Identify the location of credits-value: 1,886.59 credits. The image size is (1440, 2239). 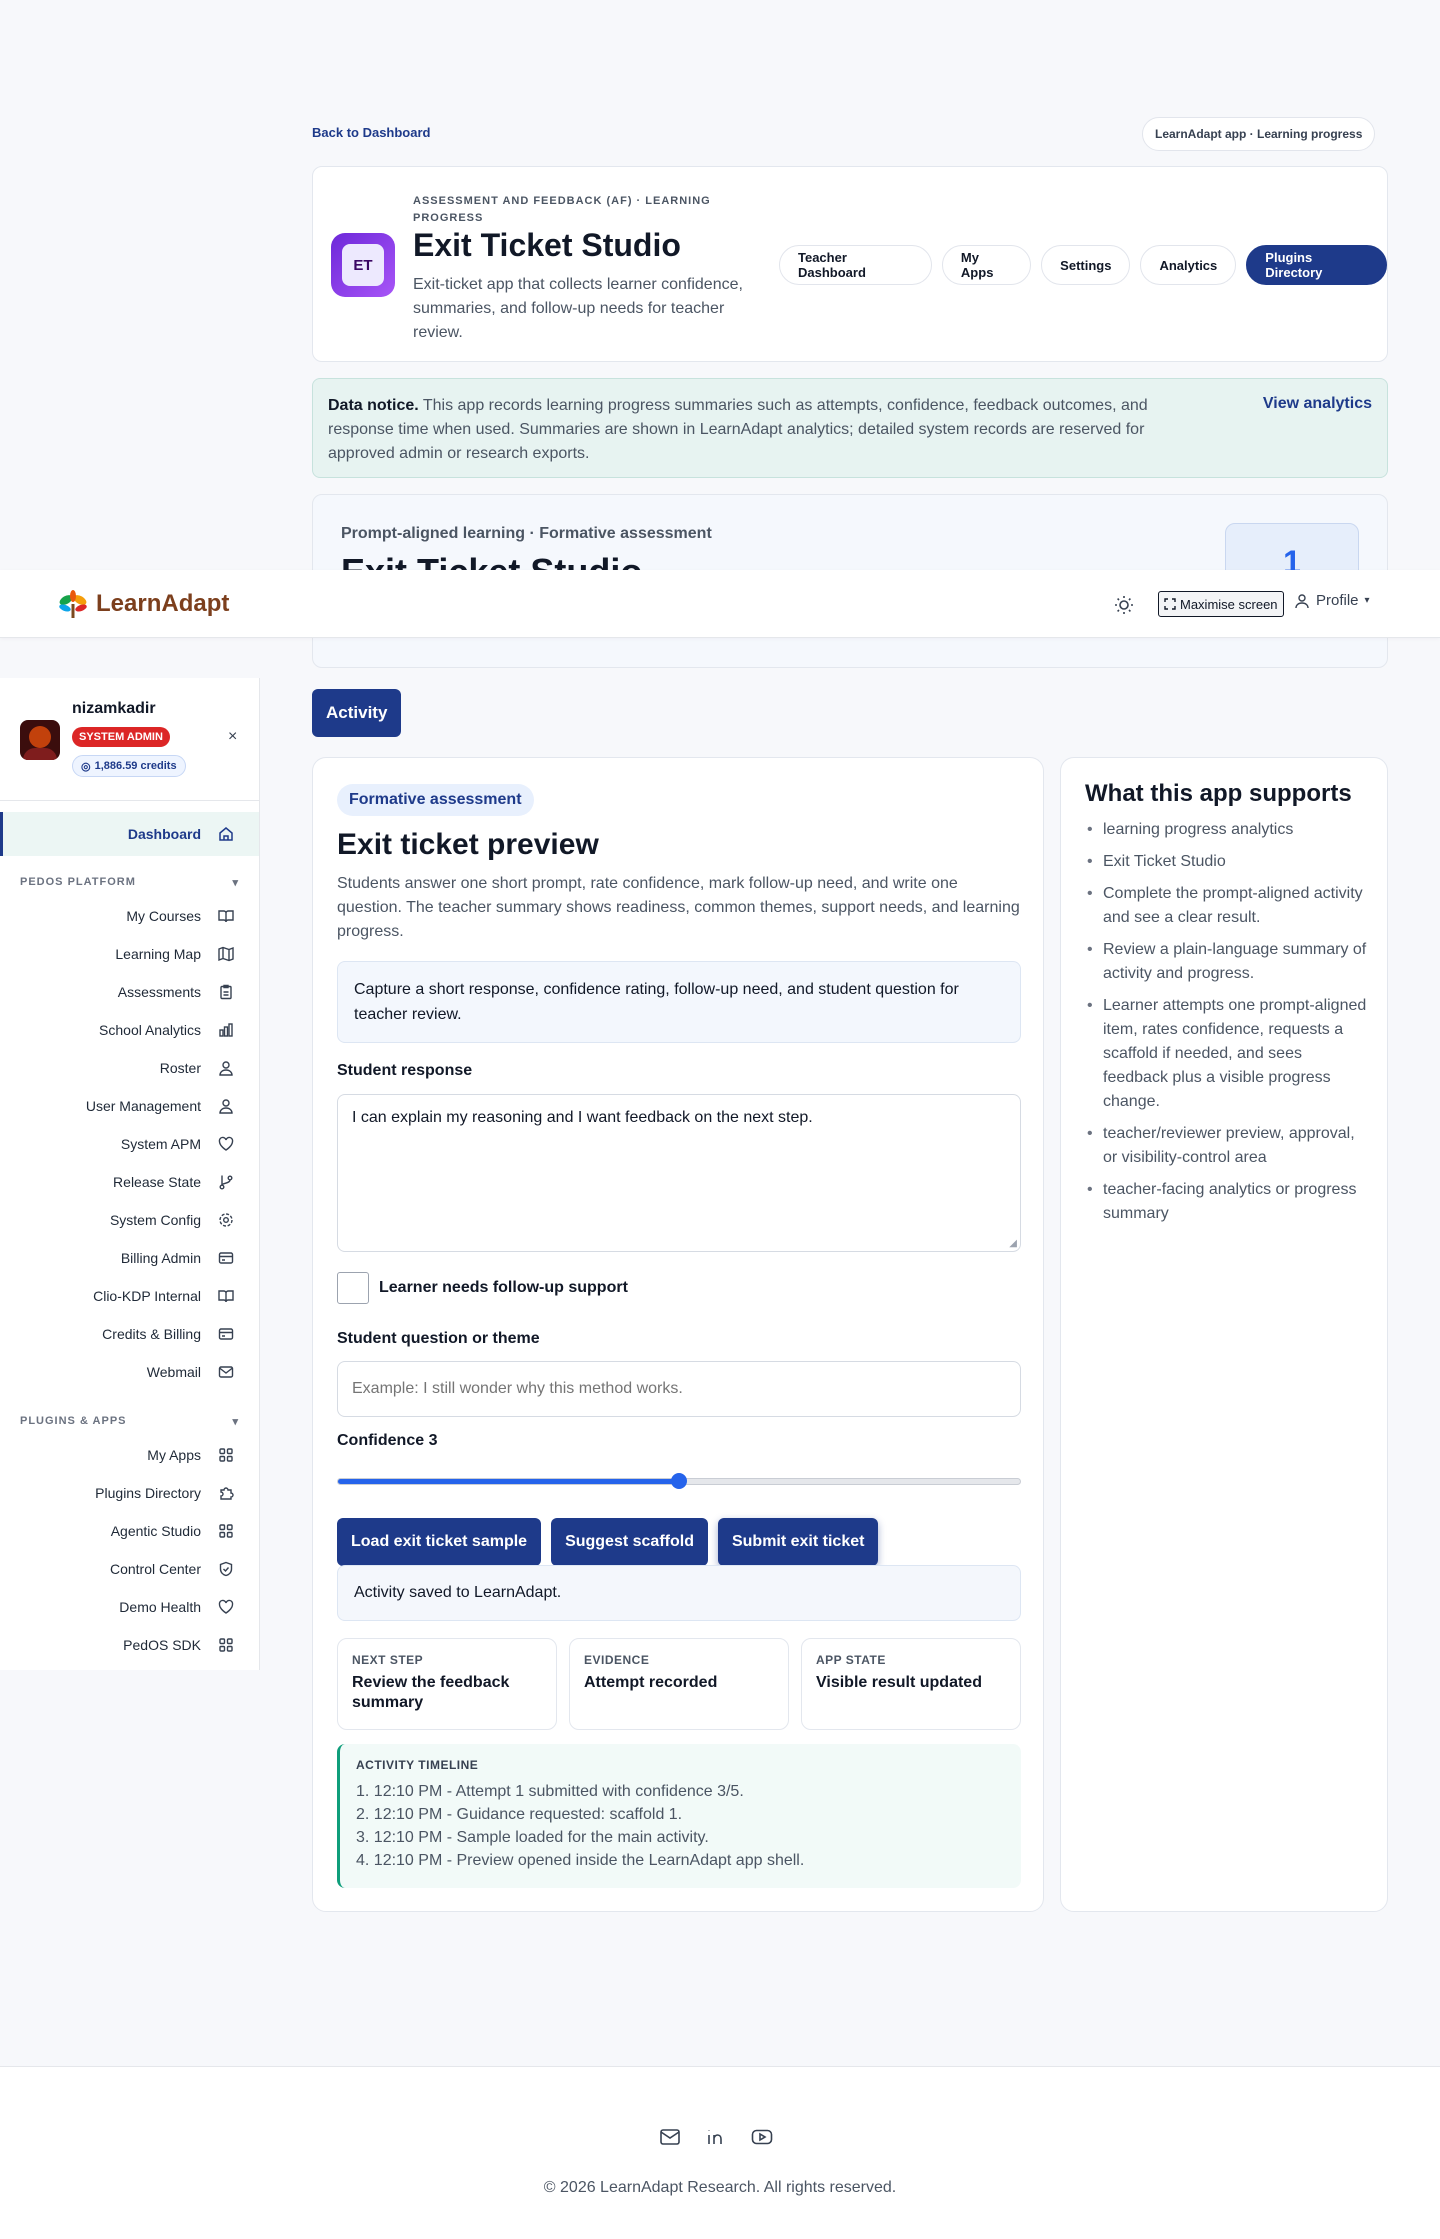
(135, 766).